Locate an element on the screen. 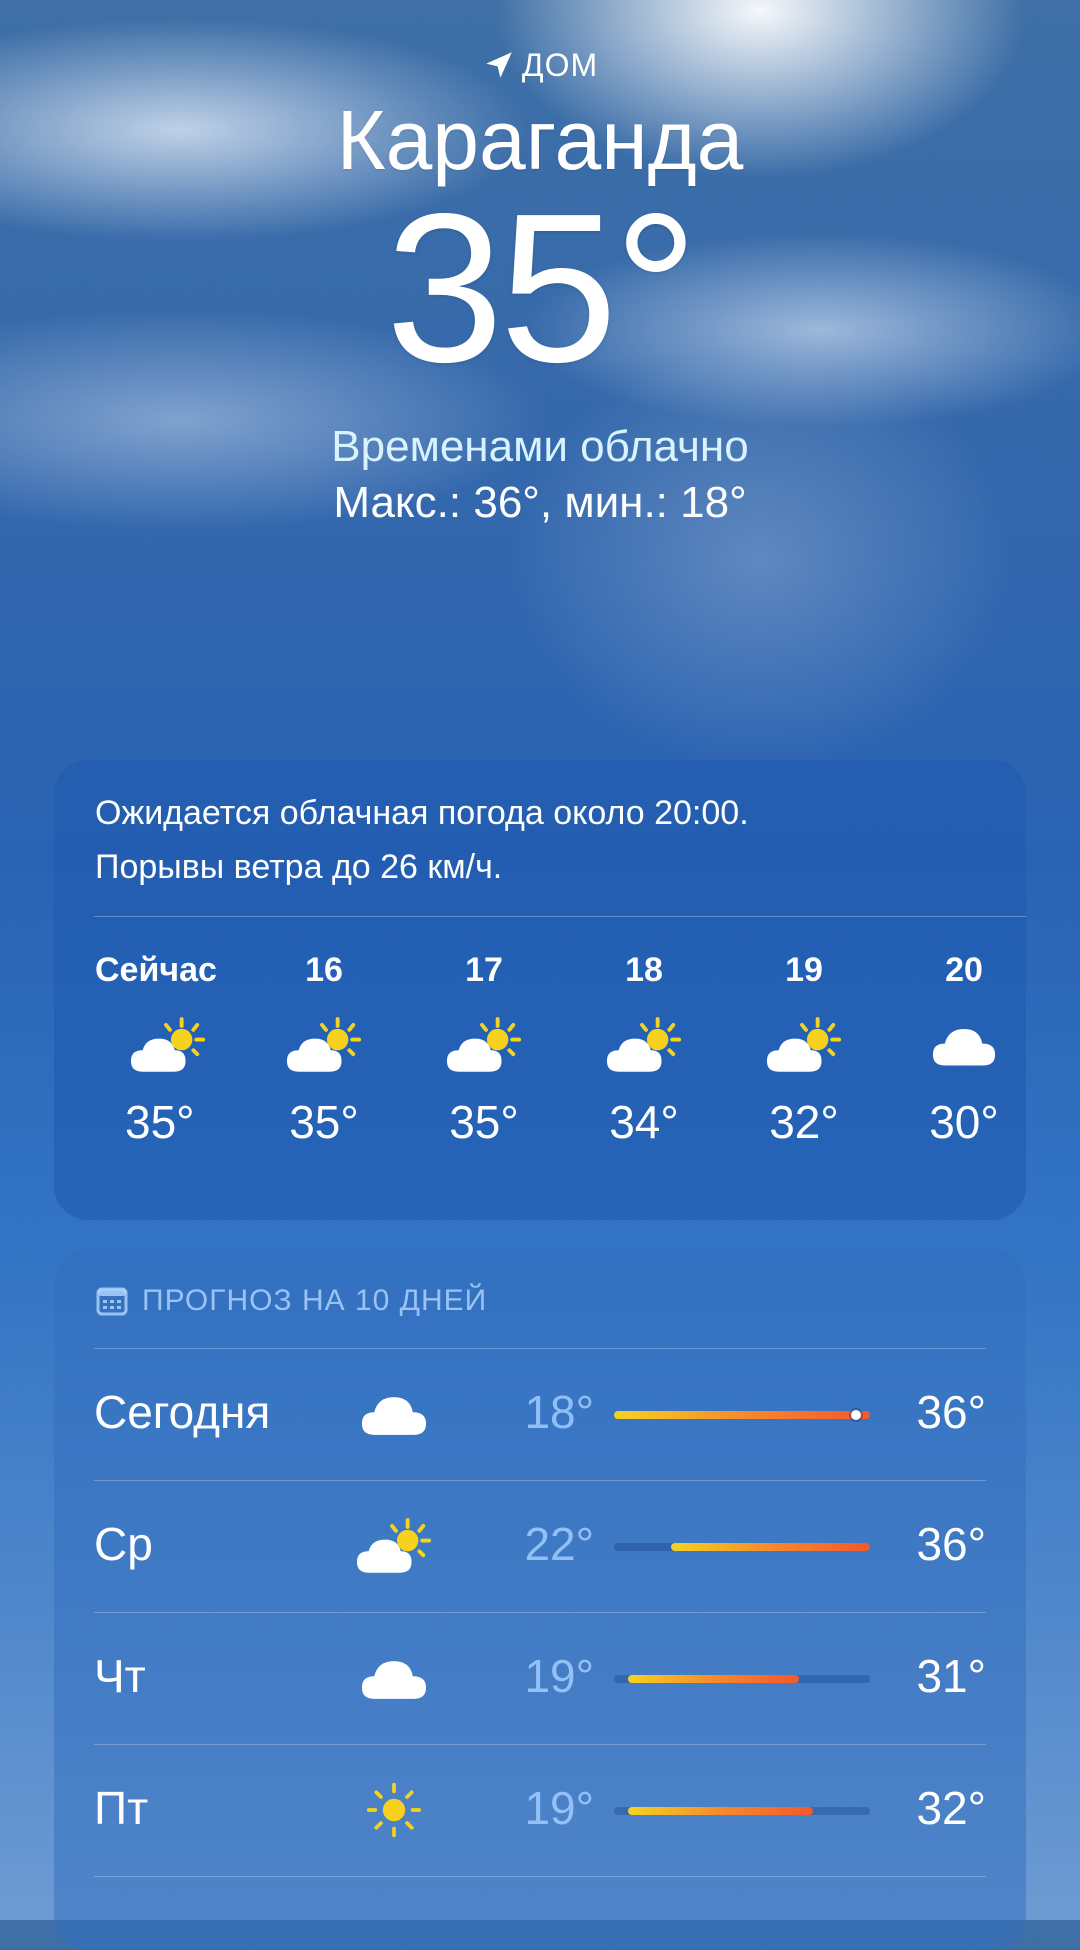 This screenshot has width=1080, height=1950. hourly-item: 18 34° is located at coordinates (644, 1050).